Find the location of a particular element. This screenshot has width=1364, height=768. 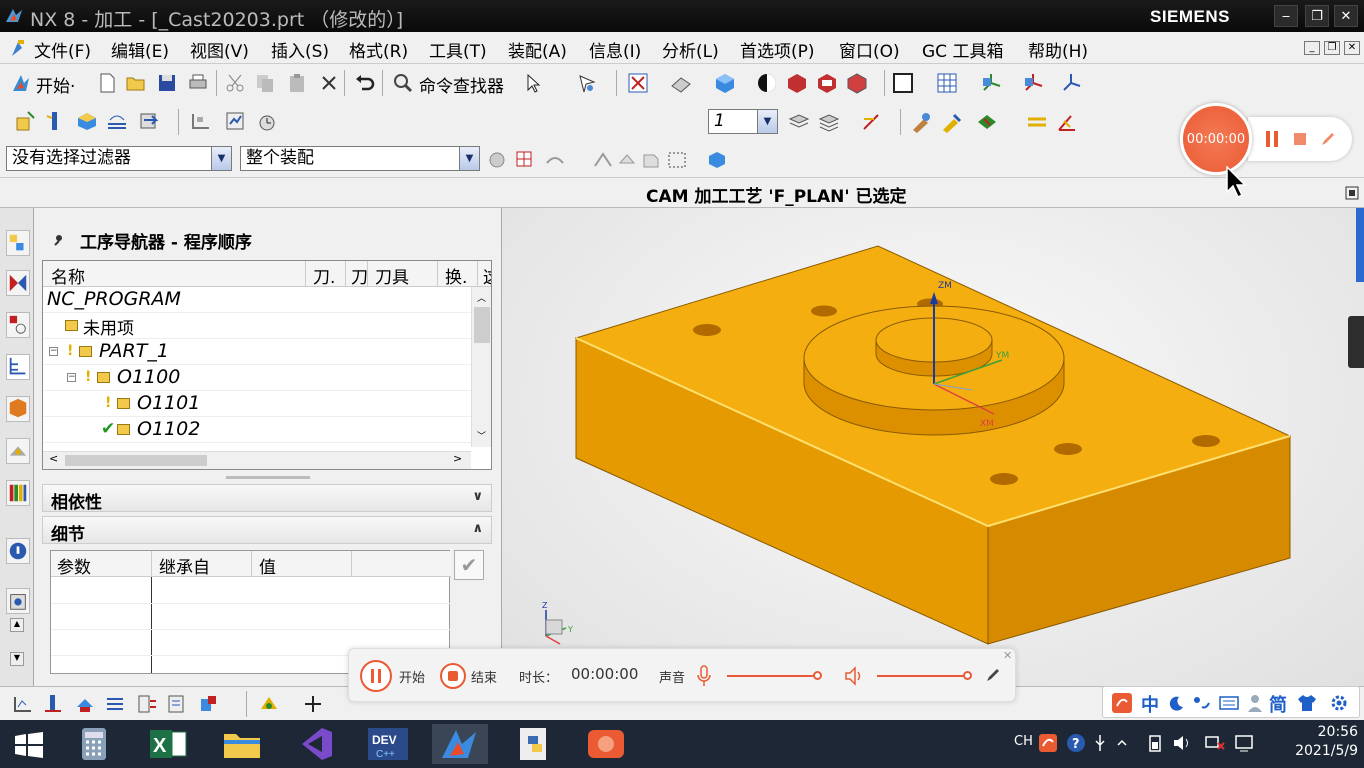

select-body-icon is located at coordinates (651, 160).